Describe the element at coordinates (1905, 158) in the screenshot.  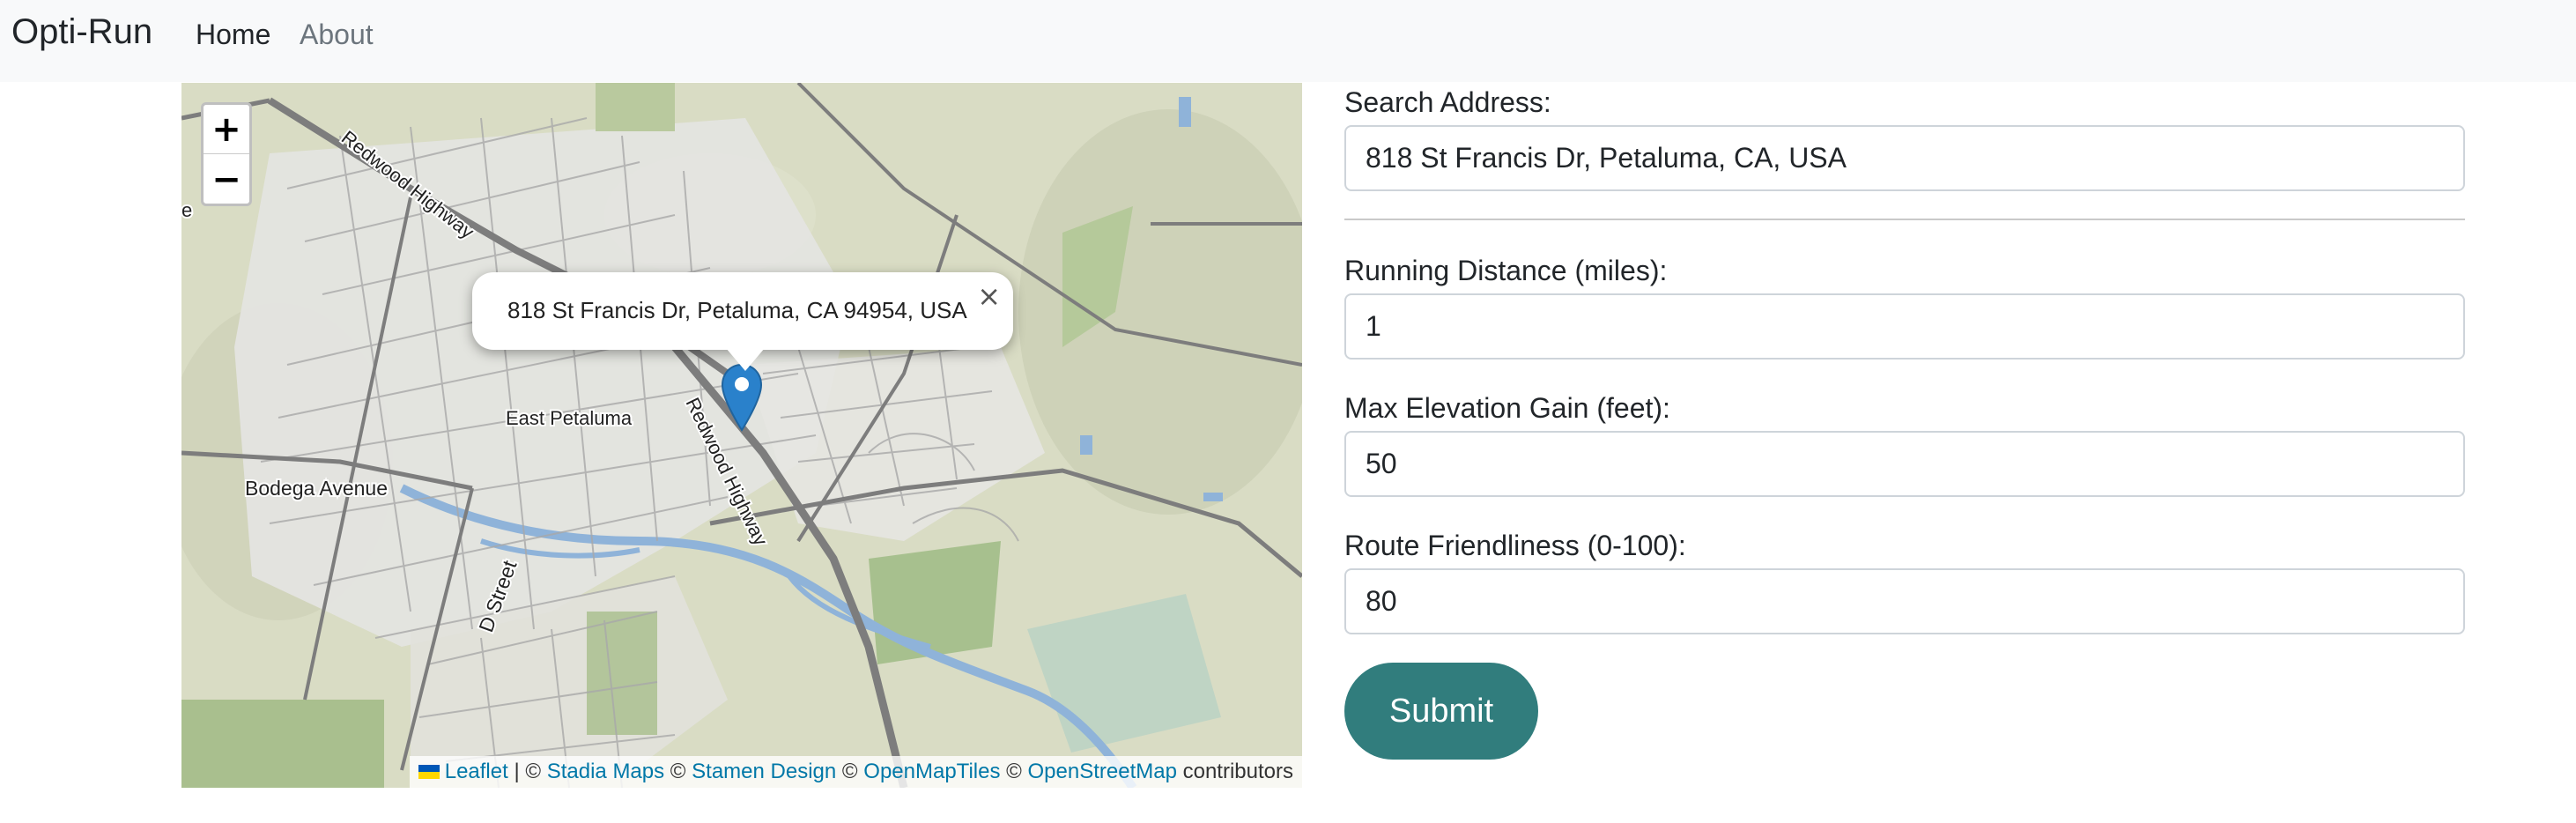
I see `search-address-input` at that location.